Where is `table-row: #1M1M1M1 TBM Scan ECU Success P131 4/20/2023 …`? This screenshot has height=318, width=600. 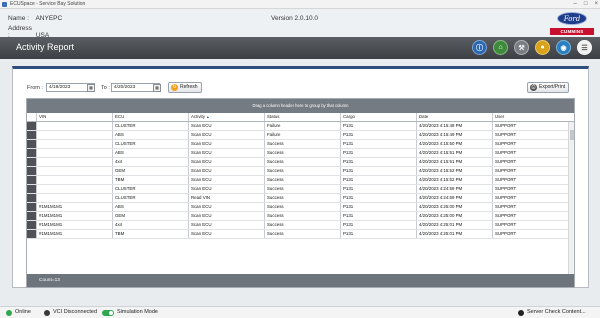 table-row: #1M1M1M1 TBM Scan ECU Success P131 4/20/2023 … is located at coordinates (300, 234).